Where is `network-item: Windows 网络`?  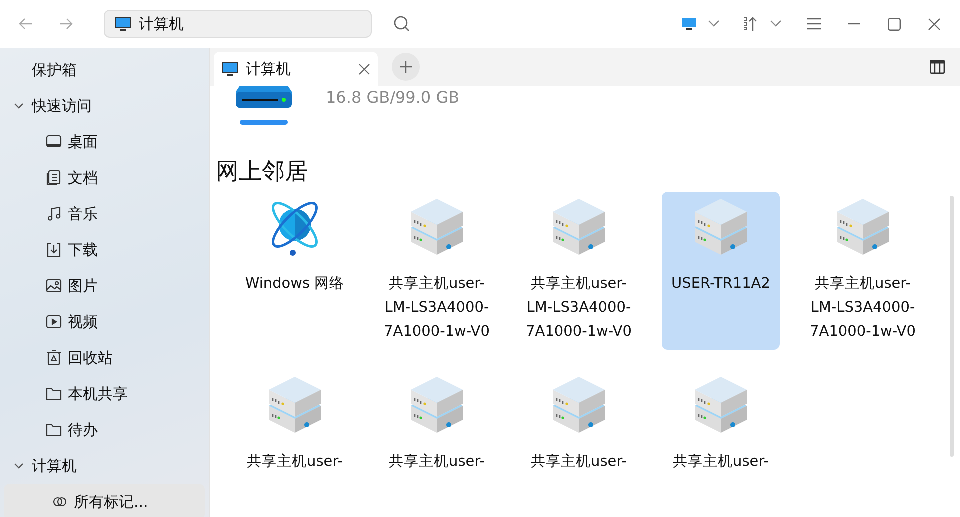 network-item: Windows 网络 is located at coordinates (295, 271).